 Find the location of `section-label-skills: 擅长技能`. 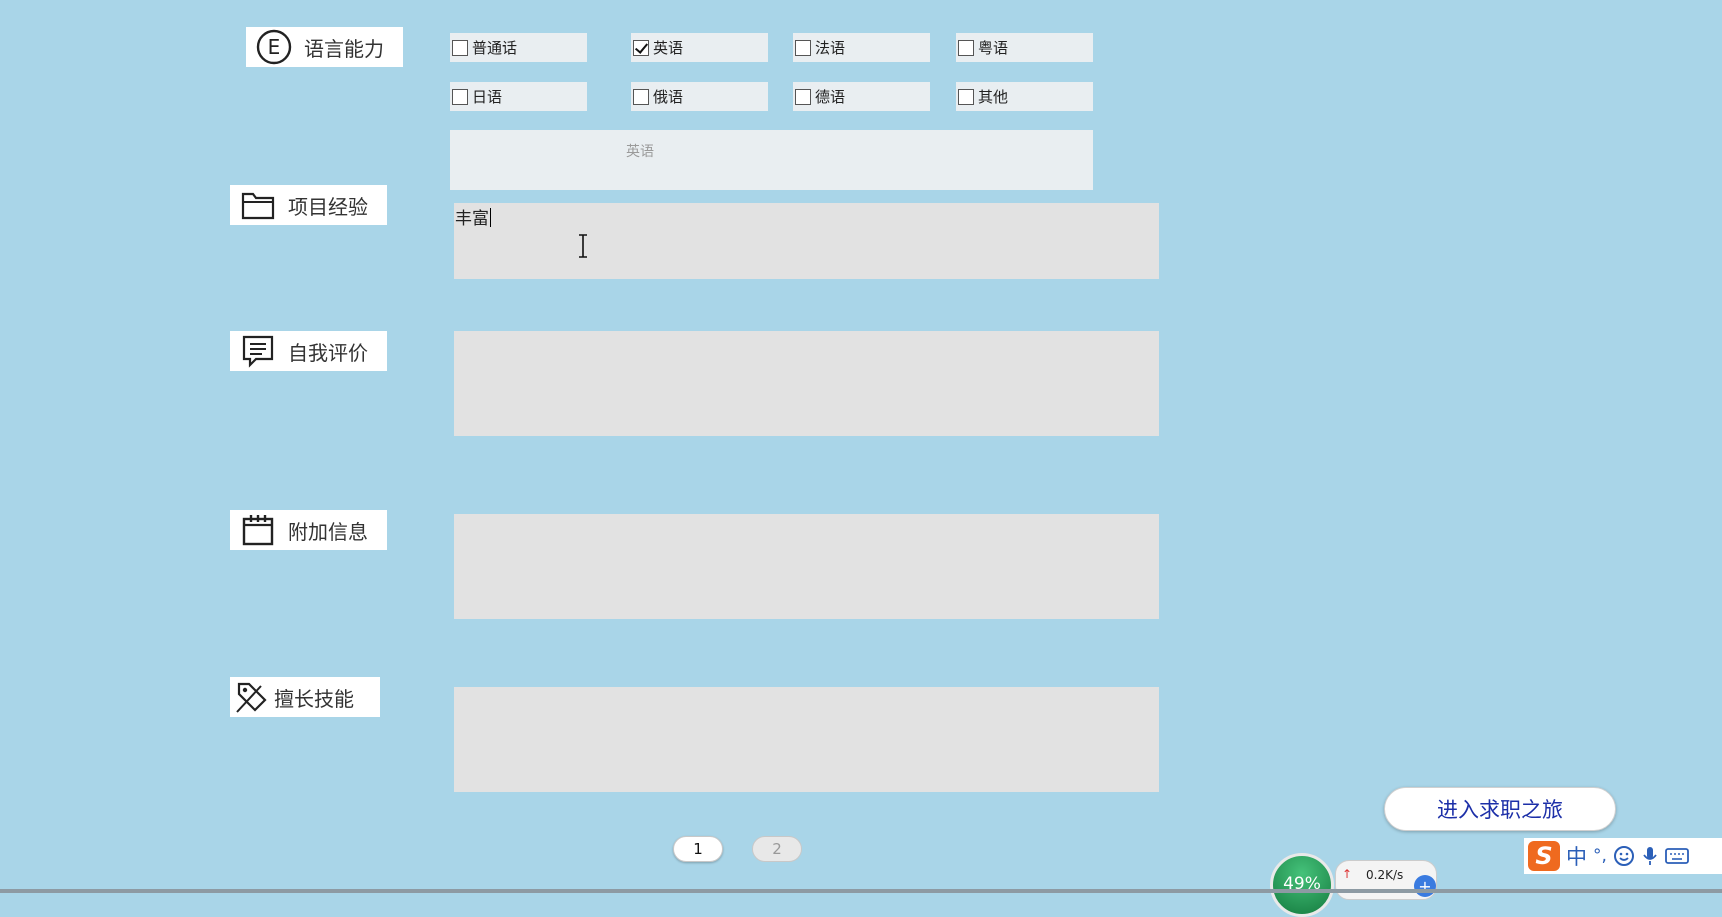

section-label-skills: 擅长技能 is located at coordinates (305, 697).